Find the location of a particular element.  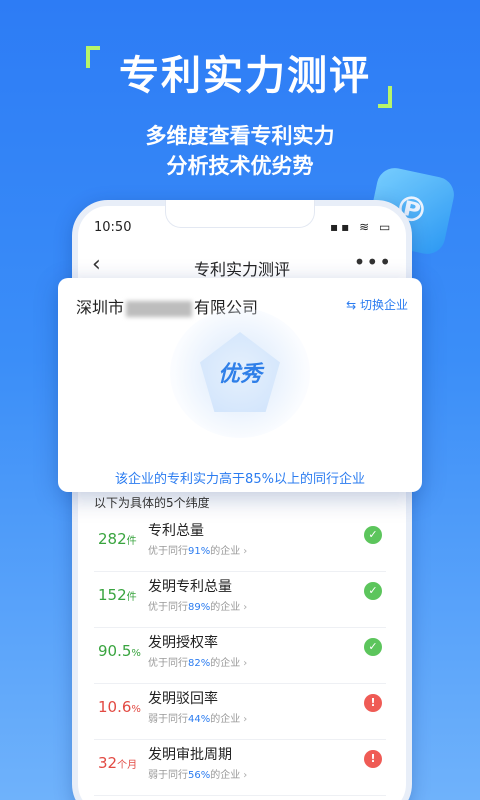

dimension-value: 152件 is located at coordinates (117, 595).